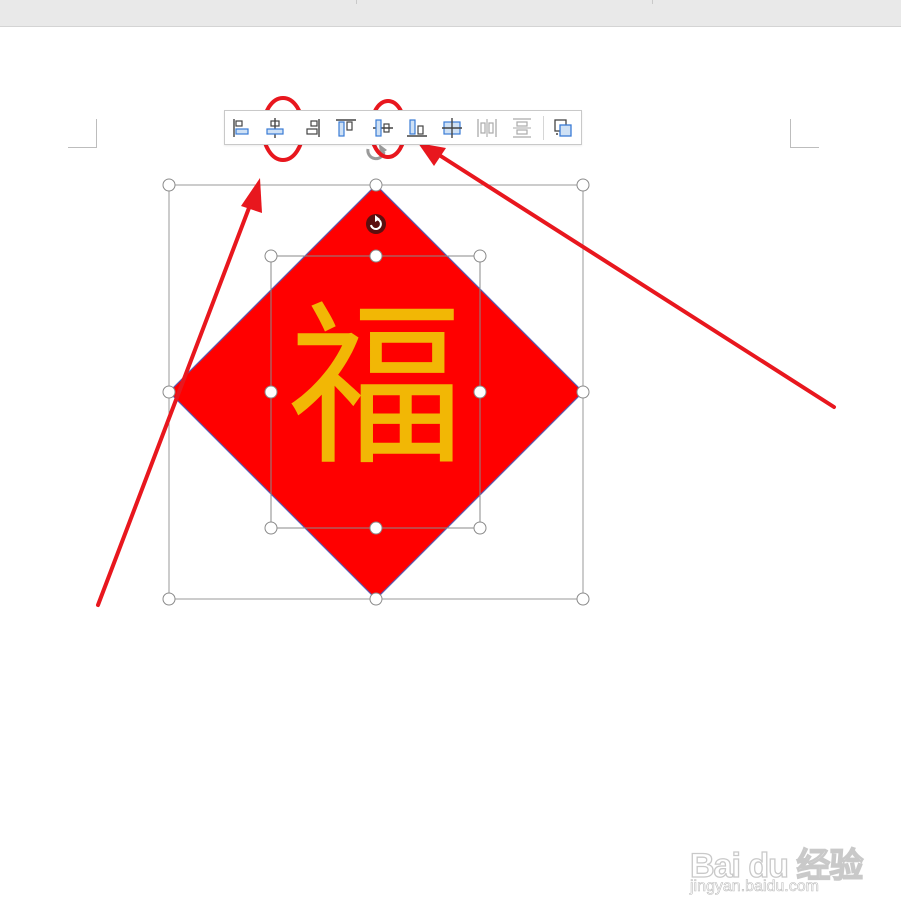 The height and width of the screenshot is (918, 901). Describe the element at coordinates (583, 185) in the screenshot. I see `resize-handle-top-right` at that location.